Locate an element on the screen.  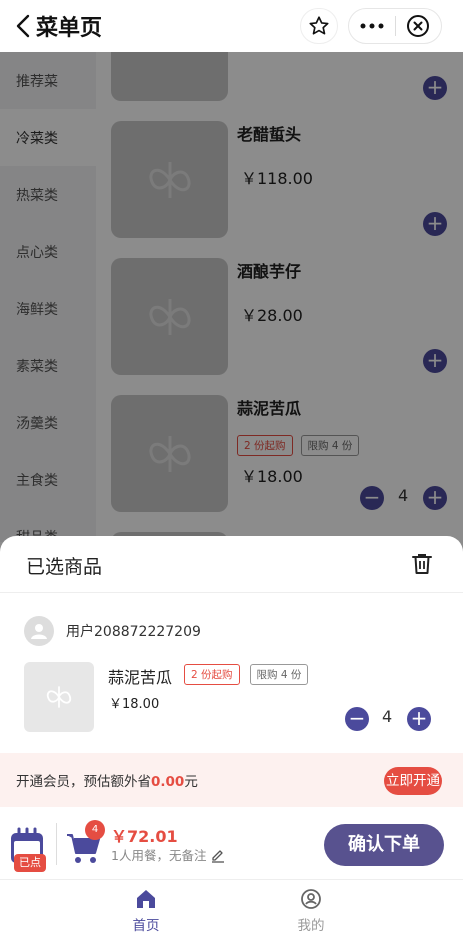
selected-item-name: 蒜泥苦瓜 is located at coordinates (140, 677).